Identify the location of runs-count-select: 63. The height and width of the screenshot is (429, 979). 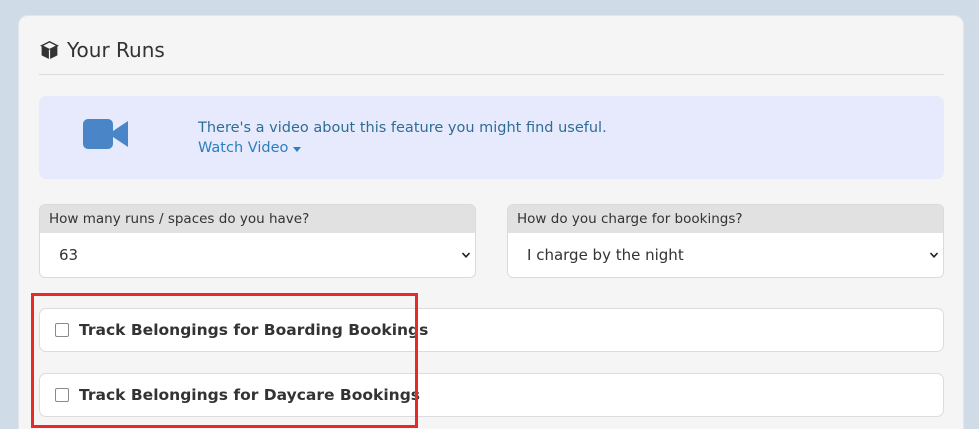
(257, 255).